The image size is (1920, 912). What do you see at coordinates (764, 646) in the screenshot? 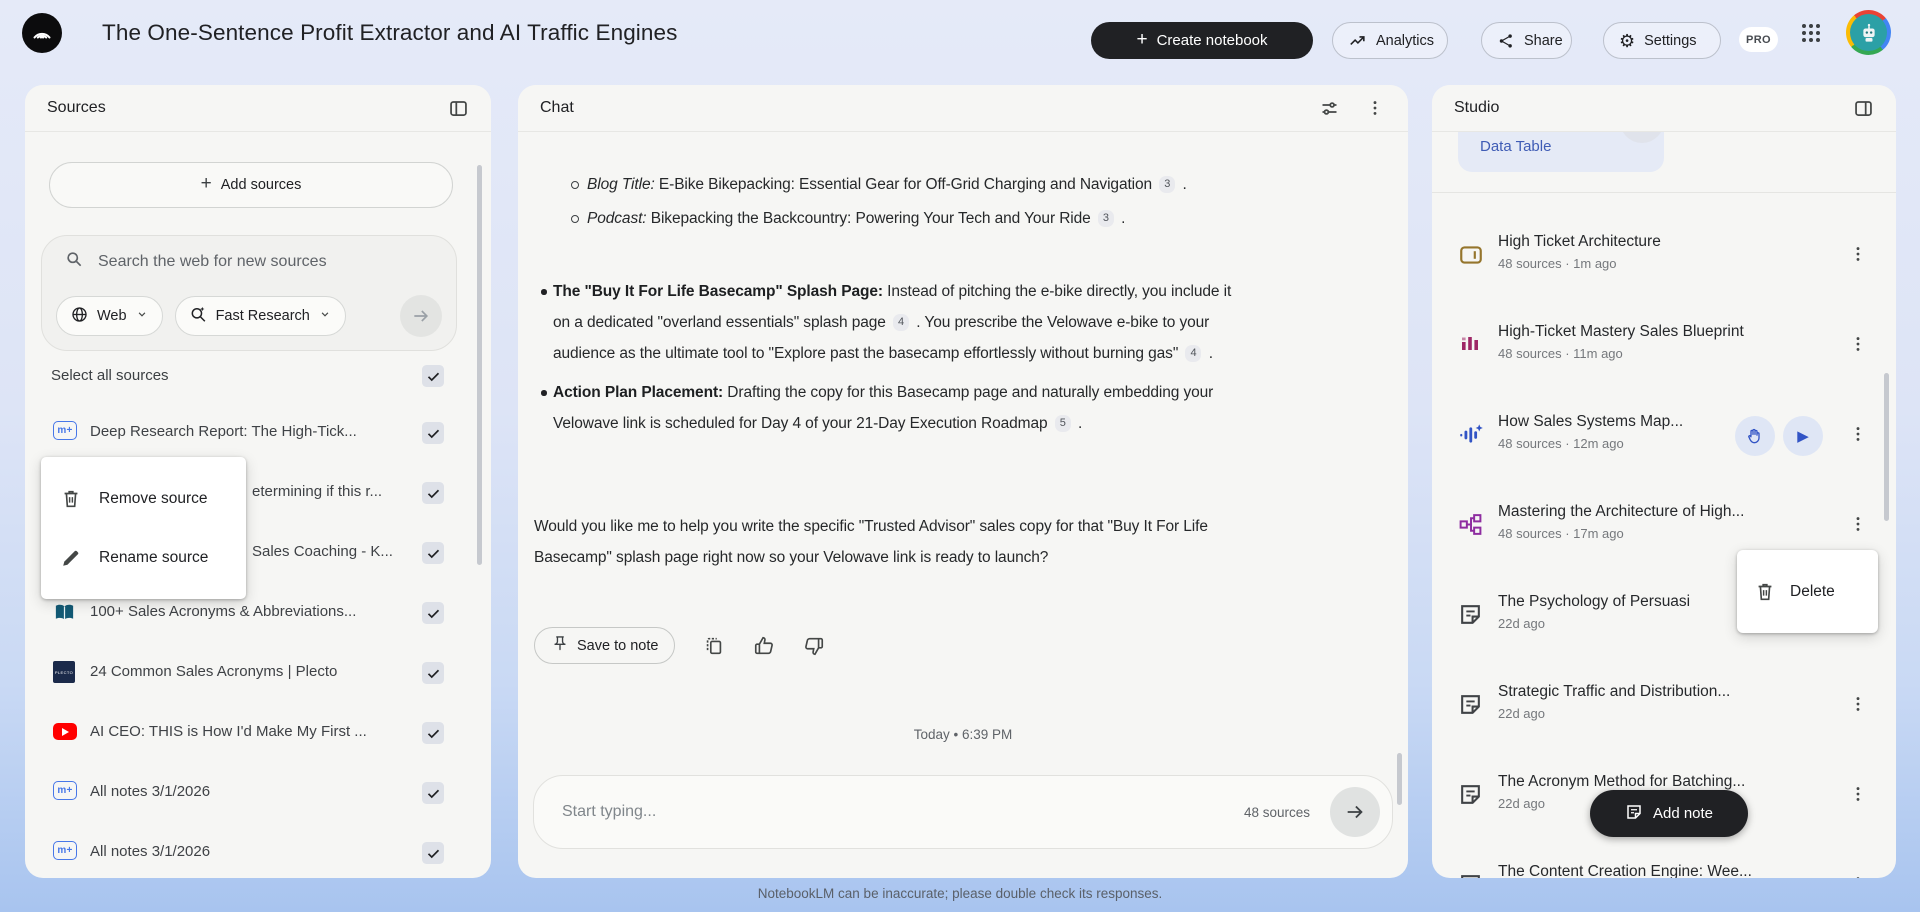
I see `thumbs-up-icon` at bounding box center [764, 646].